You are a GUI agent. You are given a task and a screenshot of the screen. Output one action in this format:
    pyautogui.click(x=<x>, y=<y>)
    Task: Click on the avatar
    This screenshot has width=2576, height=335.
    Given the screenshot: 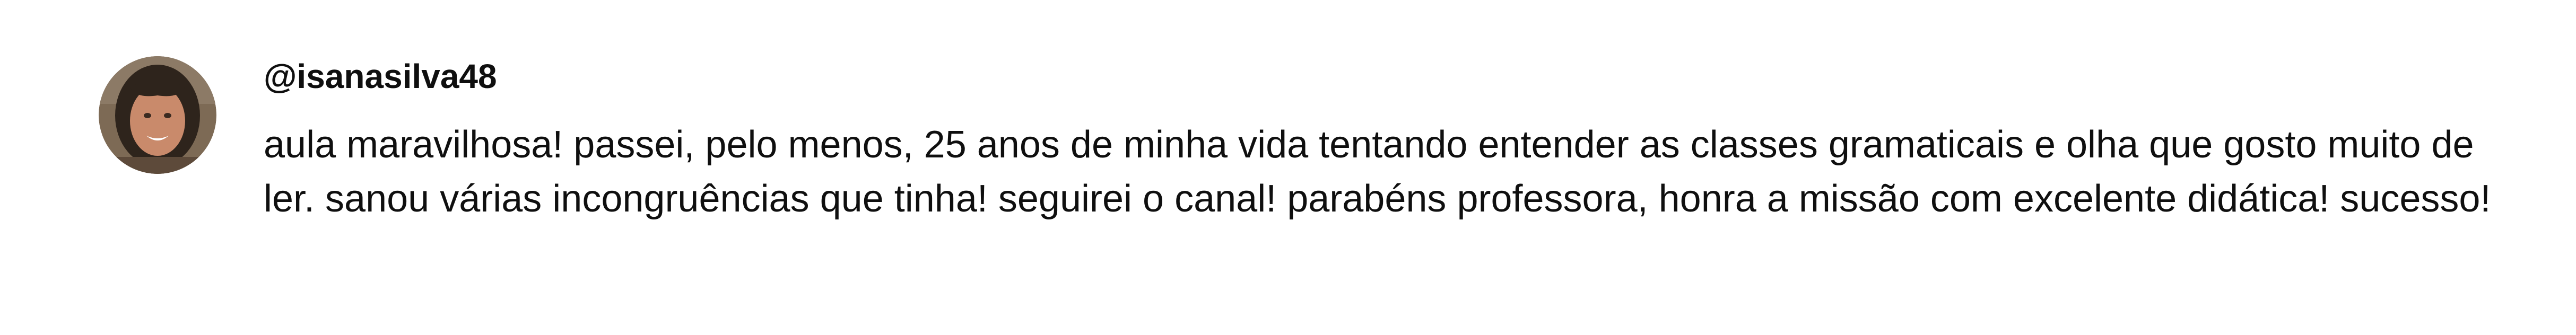 What is the action you would take?
    pyautogui.click(x=158, y=115)
    